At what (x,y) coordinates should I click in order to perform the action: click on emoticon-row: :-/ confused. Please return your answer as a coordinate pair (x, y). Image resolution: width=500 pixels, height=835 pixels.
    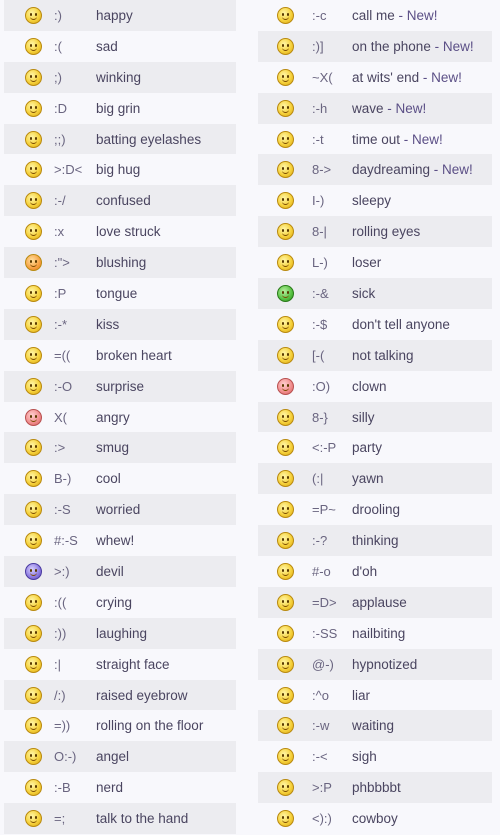
    Looking at the image, I should click on (120, 201).